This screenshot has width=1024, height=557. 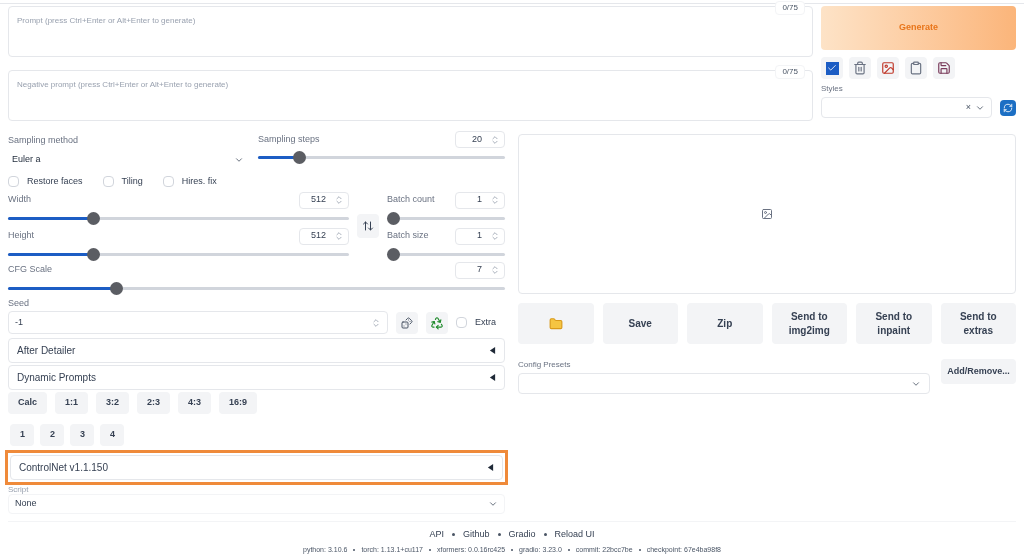 What do you see at coordinates (19, 200) in the screenshot?
I see `slider-label: Width` at bounding box center [19, 200].